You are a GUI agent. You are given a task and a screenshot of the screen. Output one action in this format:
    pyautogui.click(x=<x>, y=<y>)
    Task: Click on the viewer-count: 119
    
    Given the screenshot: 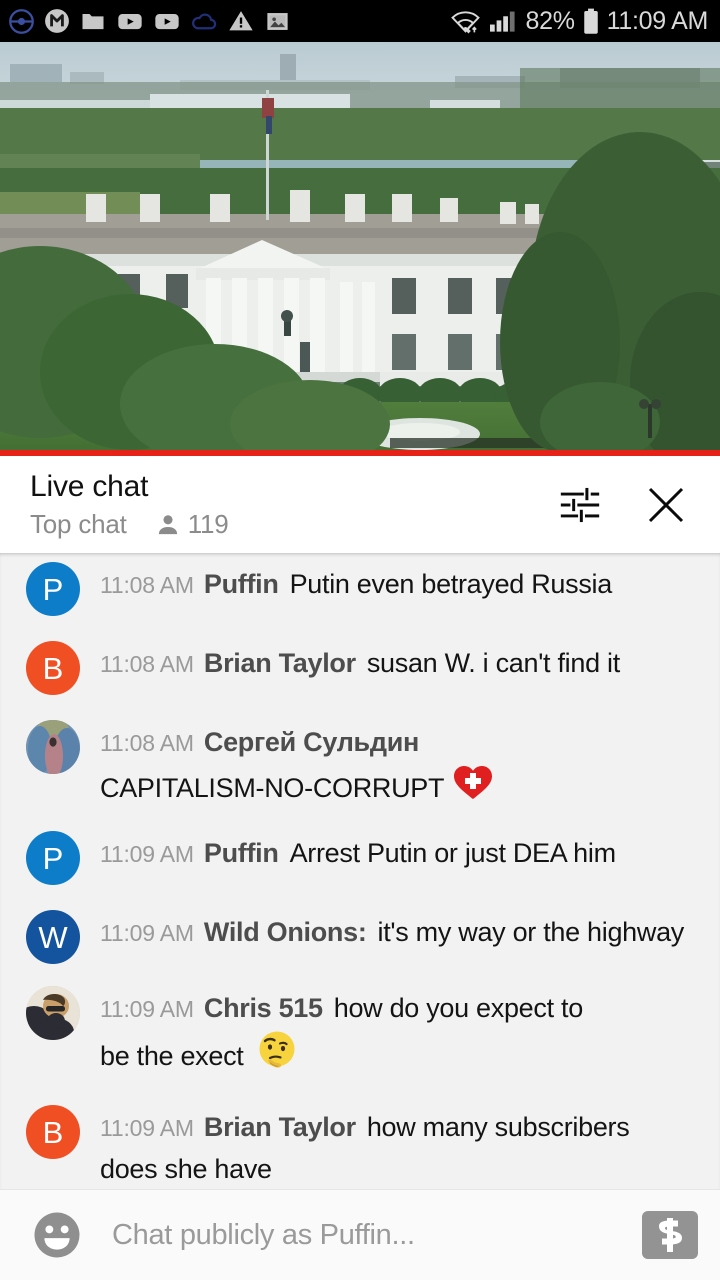 What is the action you would take?
    pyautogui.click(x=192, y=524)
    